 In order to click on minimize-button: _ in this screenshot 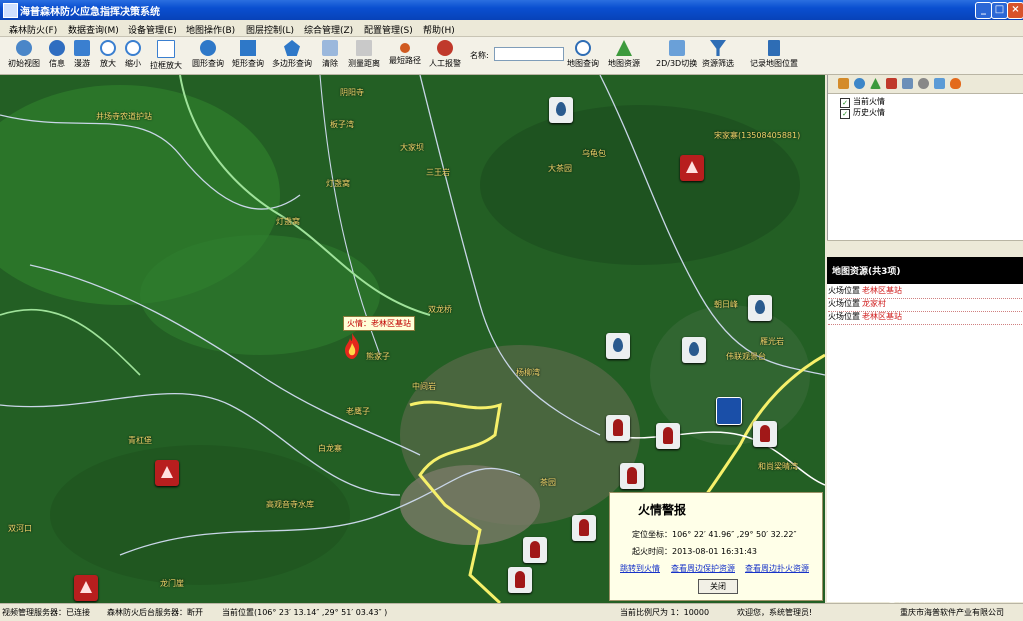, I will do `click(983, 10)`.